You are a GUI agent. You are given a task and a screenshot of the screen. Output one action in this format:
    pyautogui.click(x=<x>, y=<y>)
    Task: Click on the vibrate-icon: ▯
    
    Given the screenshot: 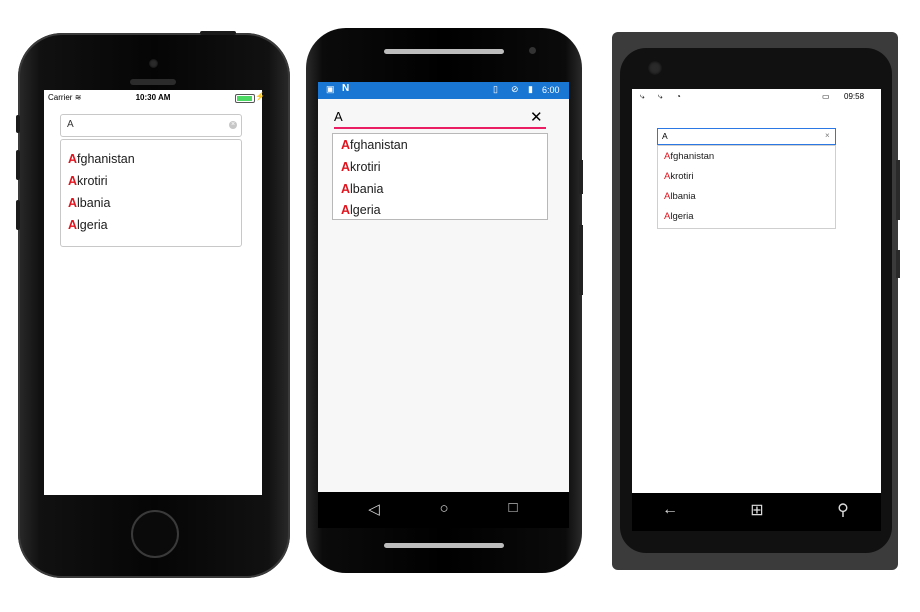 What is the action you would take?
    pyautogui.click(x=495, y=89)
    